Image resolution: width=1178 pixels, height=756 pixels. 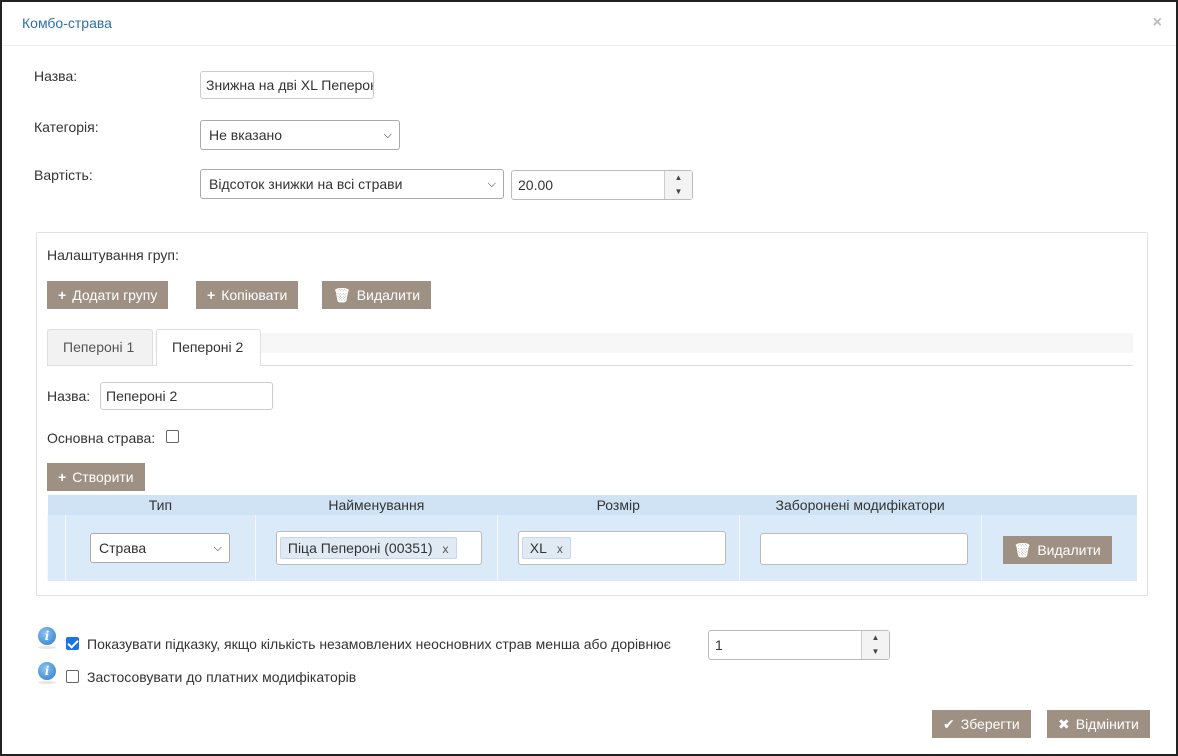 I want to click on table-header-spacer, so click(x=56, y=505).